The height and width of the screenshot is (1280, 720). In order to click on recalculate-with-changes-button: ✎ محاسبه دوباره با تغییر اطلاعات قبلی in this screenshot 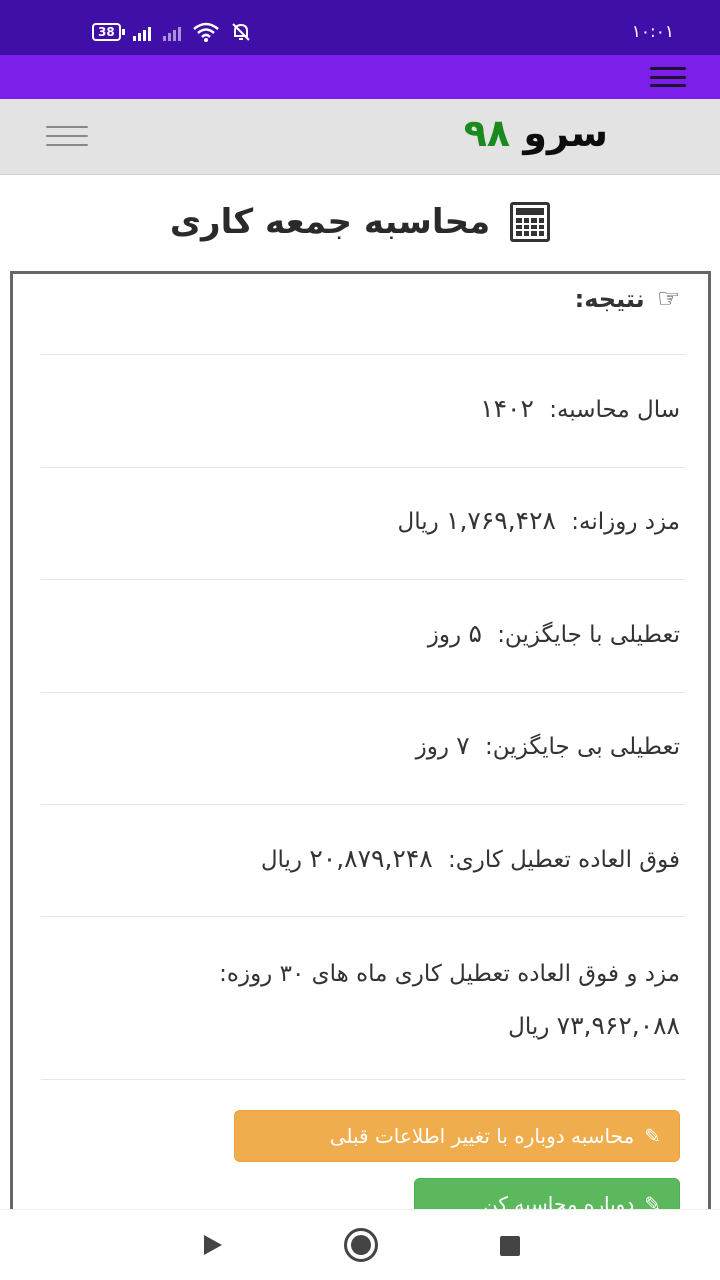, I will do `click(457, 1136)`.